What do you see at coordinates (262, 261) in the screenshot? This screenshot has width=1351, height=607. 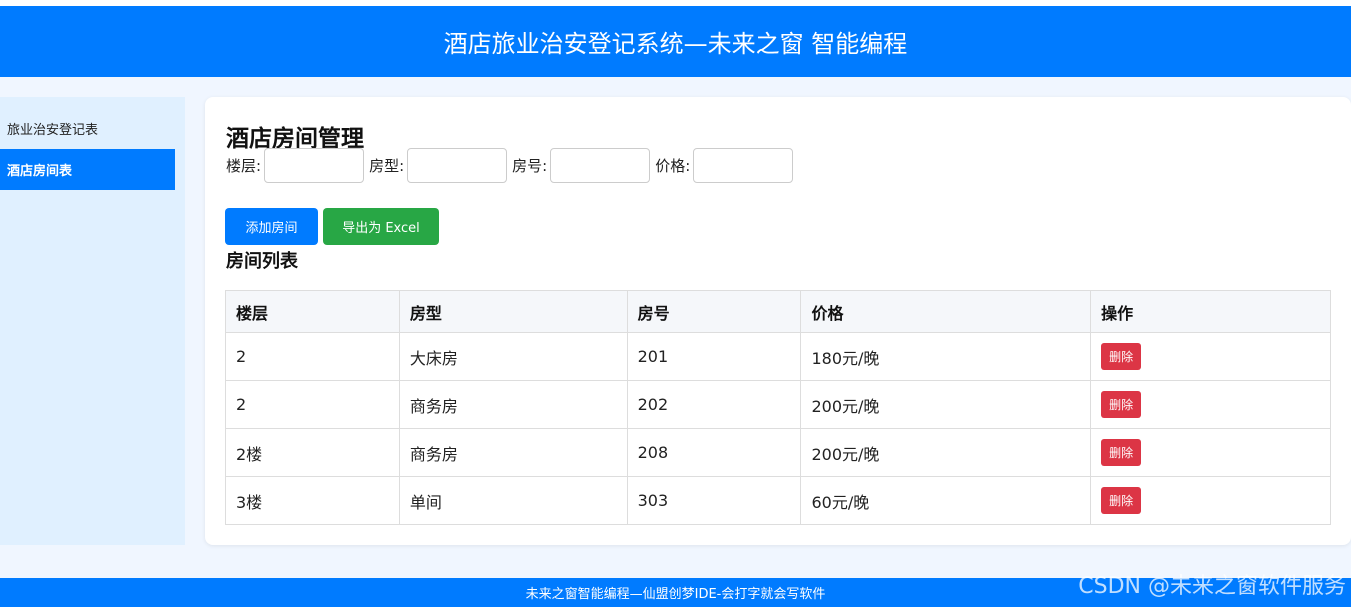 I see `room-list-title: 房间列表` at bounding box center [262, 261].